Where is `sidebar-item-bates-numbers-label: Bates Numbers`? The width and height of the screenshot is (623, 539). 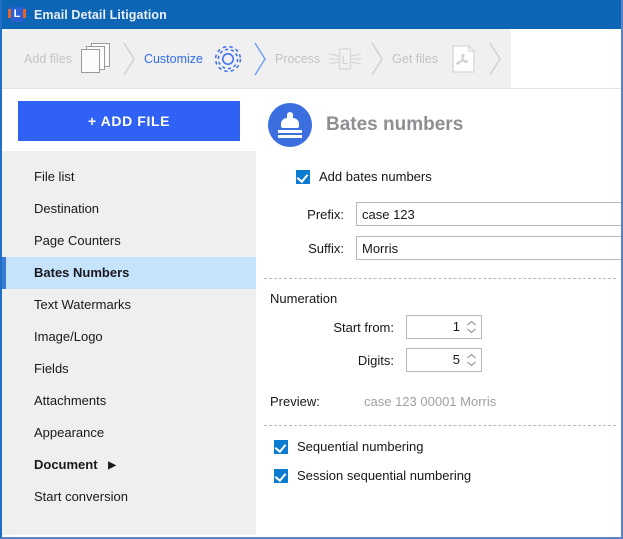
sidebar-item-bates-numbers-label: Bates Numbers is located at coordinates (82, 272).